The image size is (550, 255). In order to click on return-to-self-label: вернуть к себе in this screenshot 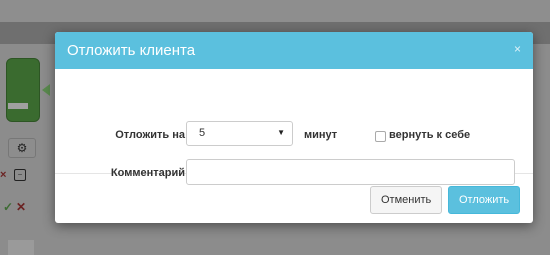, I will do `click(429, 135)`.